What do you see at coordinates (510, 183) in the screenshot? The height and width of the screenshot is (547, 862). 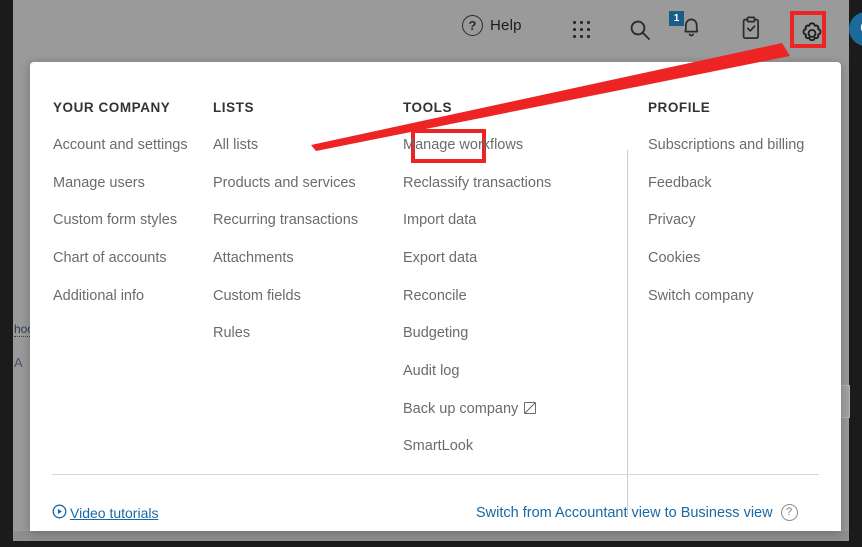 I see `menu-item-reclassify-transactions: Reclassify transactions` at bounding box center [510, 183].